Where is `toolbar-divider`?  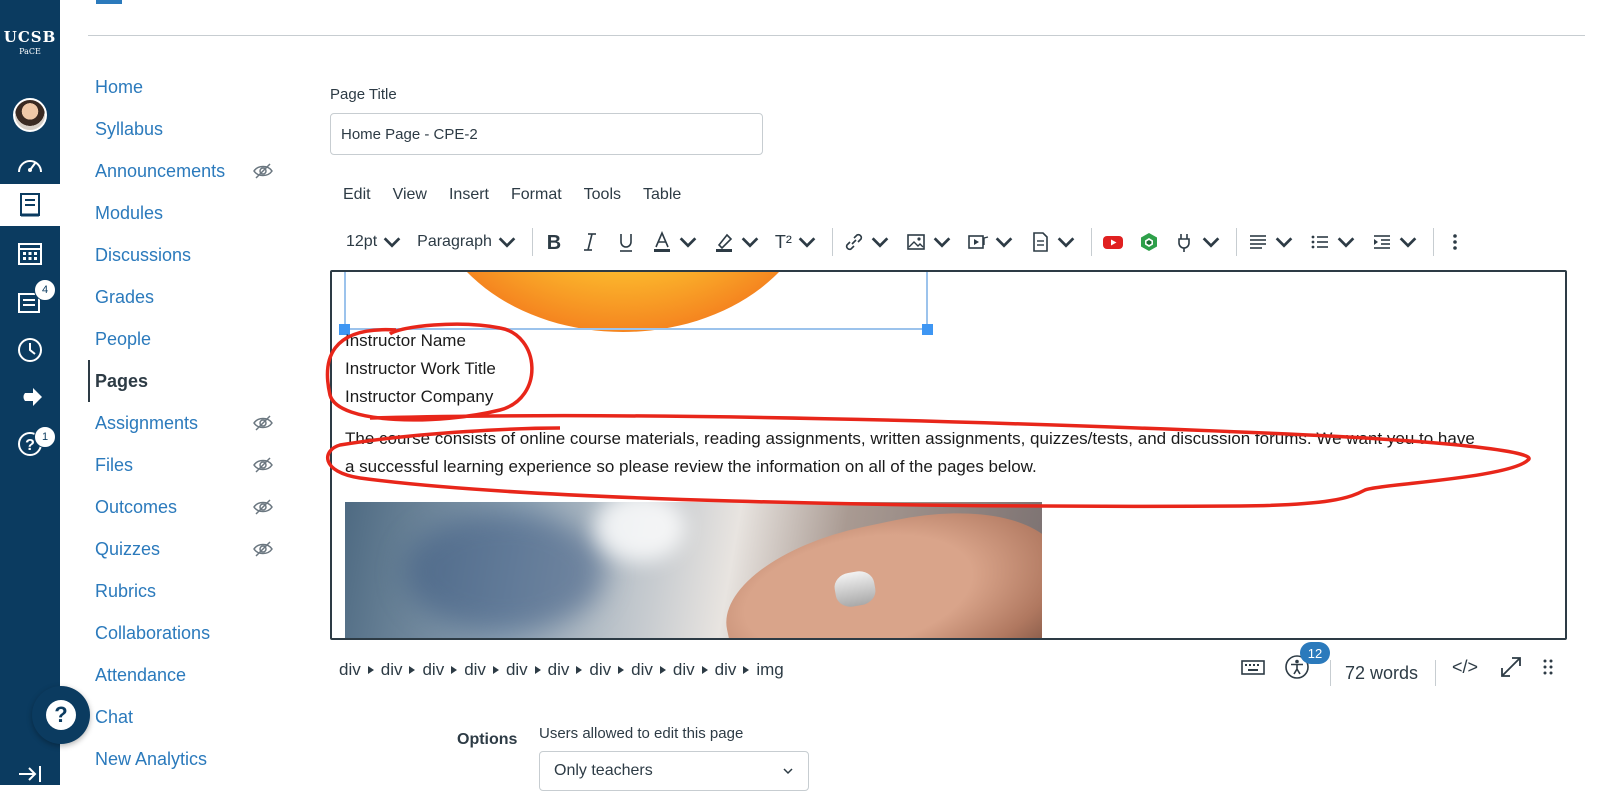 toolbar-divider is located at coordinates (832, 242).